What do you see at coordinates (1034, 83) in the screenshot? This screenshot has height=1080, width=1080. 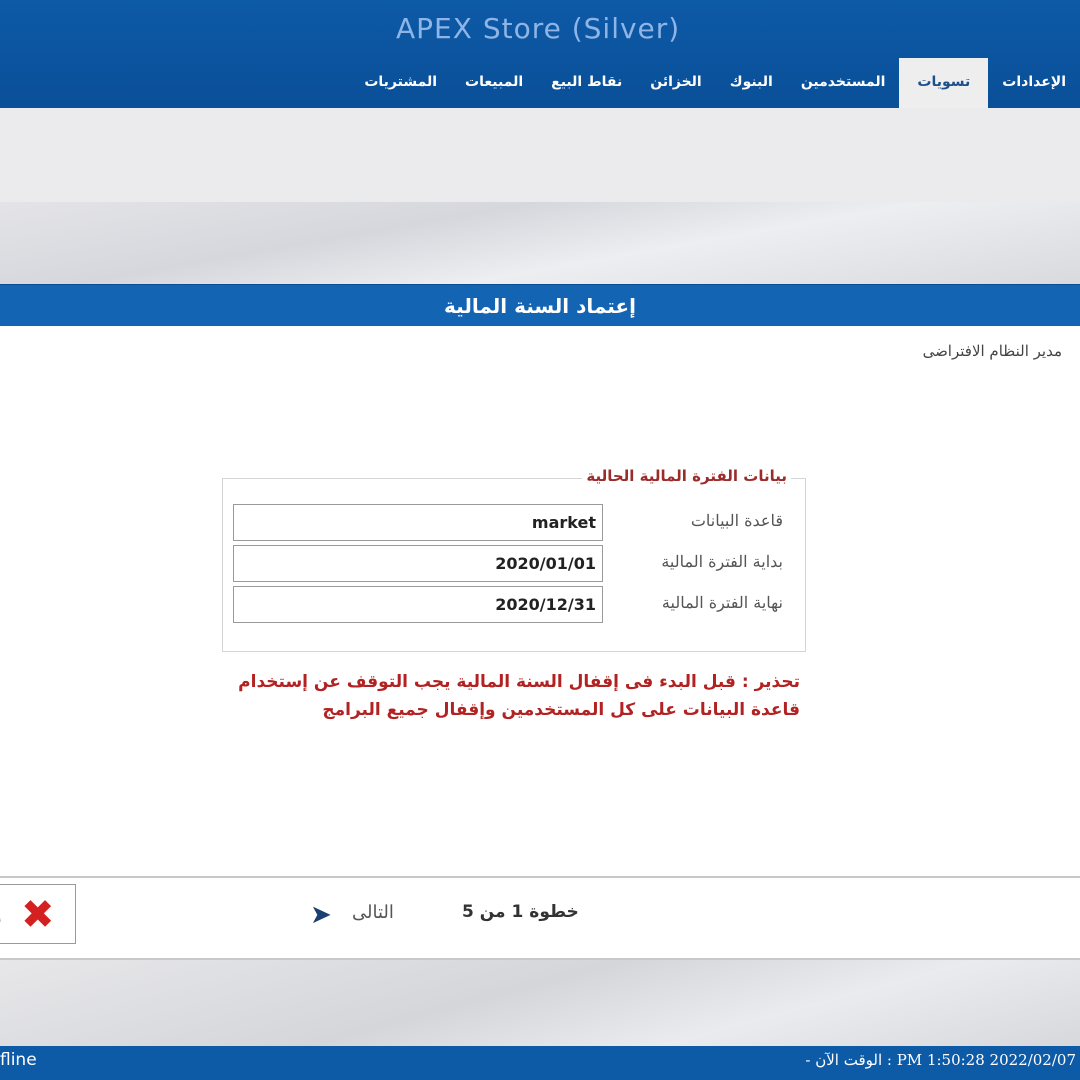 I see `menu-settings: الإعدادات` at bounding box center [1034, 83].